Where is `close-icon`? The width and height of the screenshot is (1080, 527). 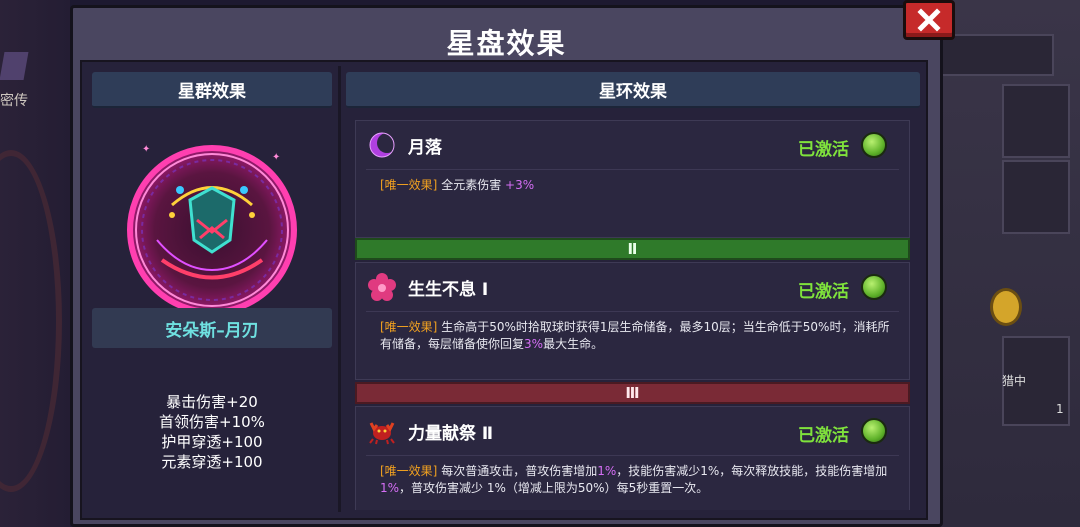 close-icon is located at coordinates (929, 20).